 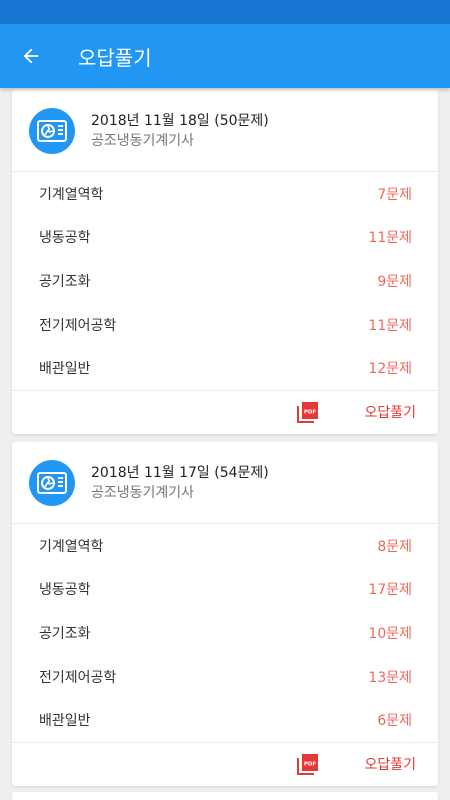 What do you see at coordinates (225, 56) in the screenshot?
I see `app-bar: 오답풀기` at bounding box center [225, 56].